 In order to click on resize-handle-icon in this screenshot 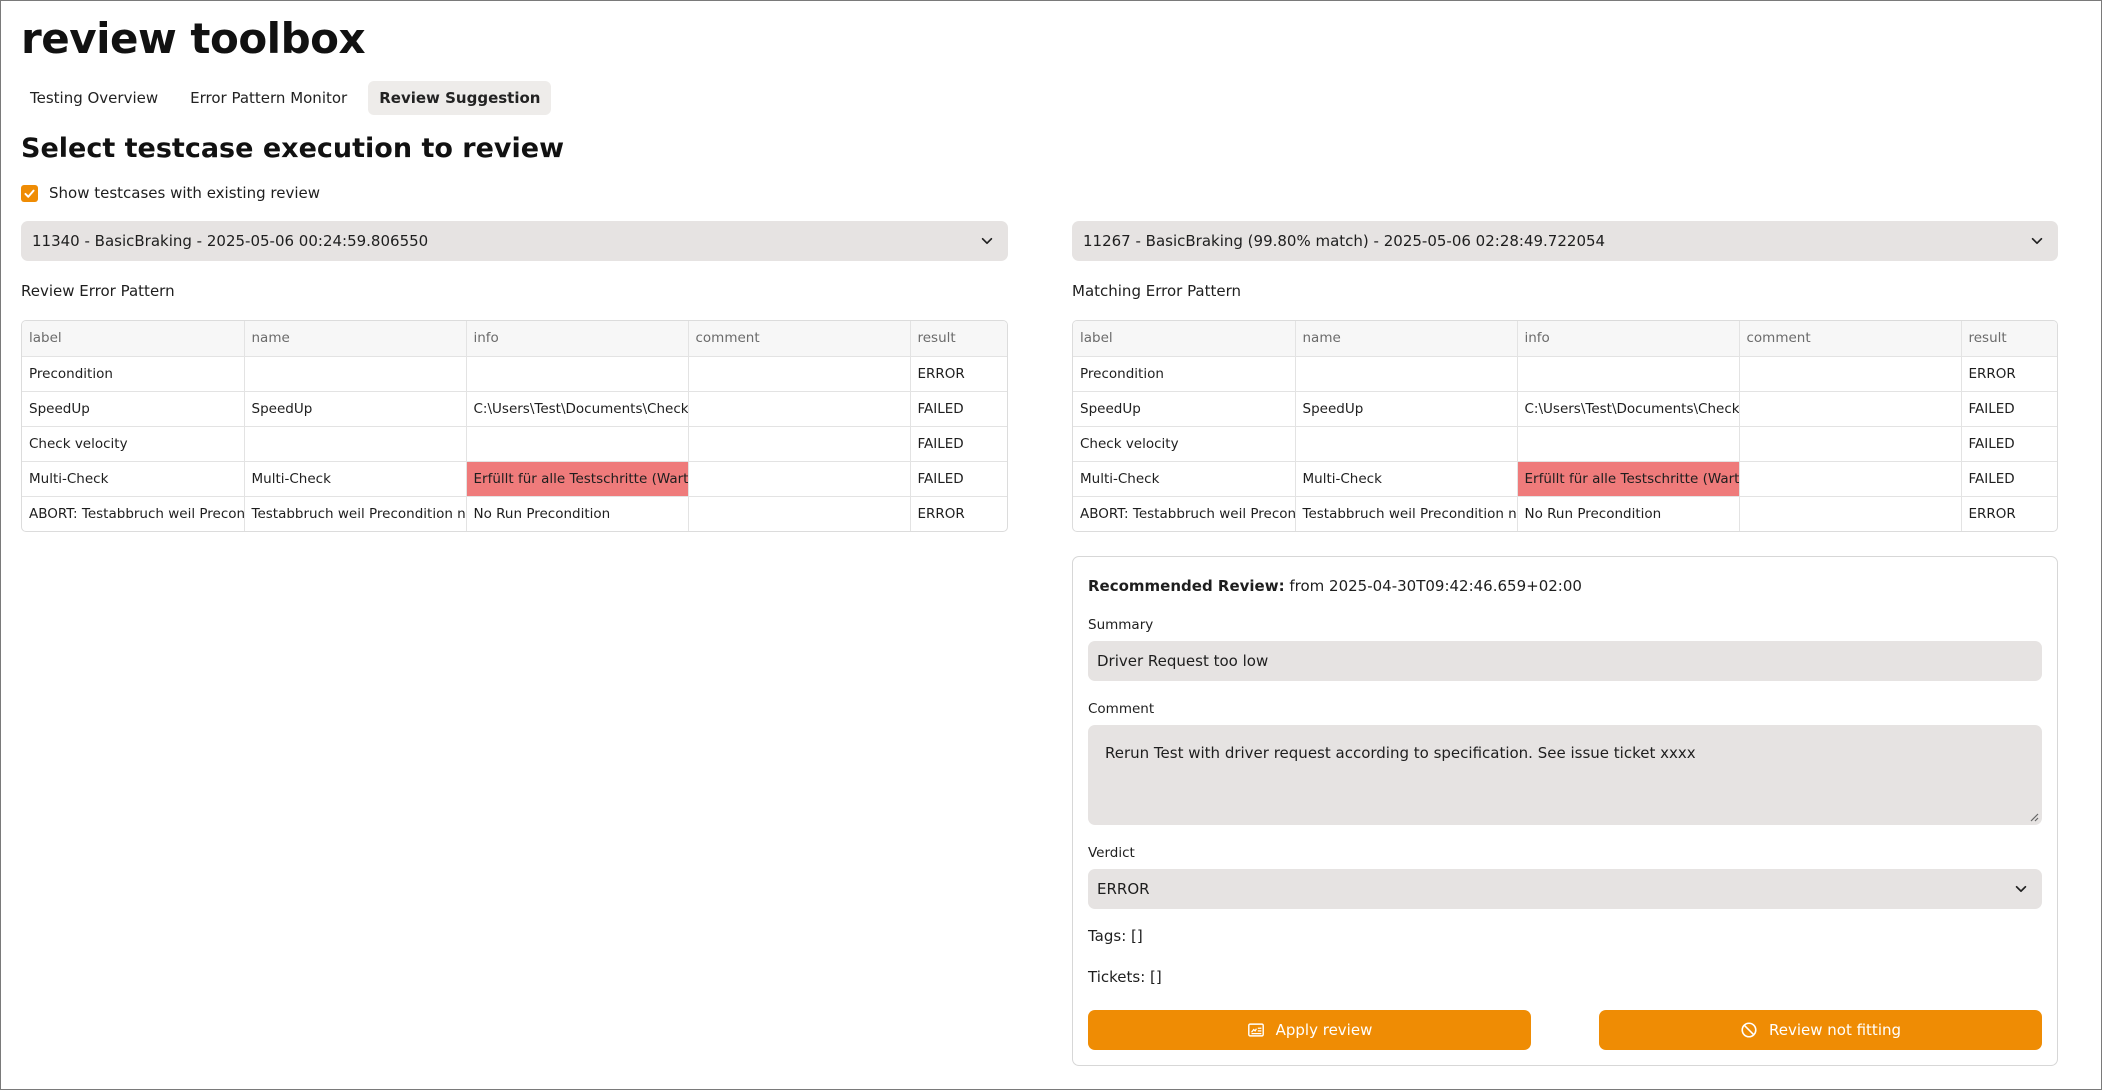, I will do `click(2034, 817)`.